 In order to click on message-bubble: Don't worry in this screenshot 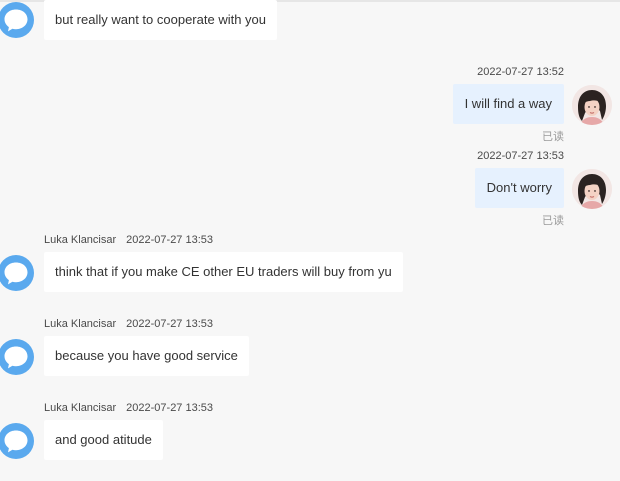, I will do `click(519, 188)`.